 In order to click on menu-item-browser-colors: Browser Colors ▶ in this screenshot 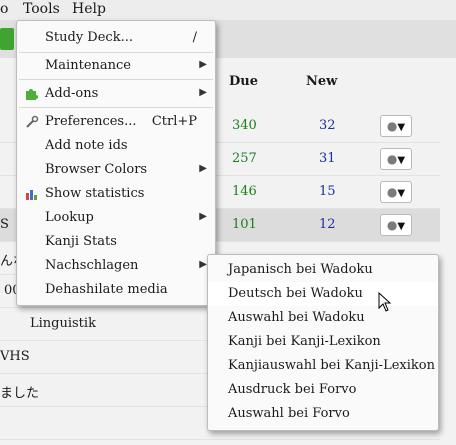, I will do `click(116, 170)`.